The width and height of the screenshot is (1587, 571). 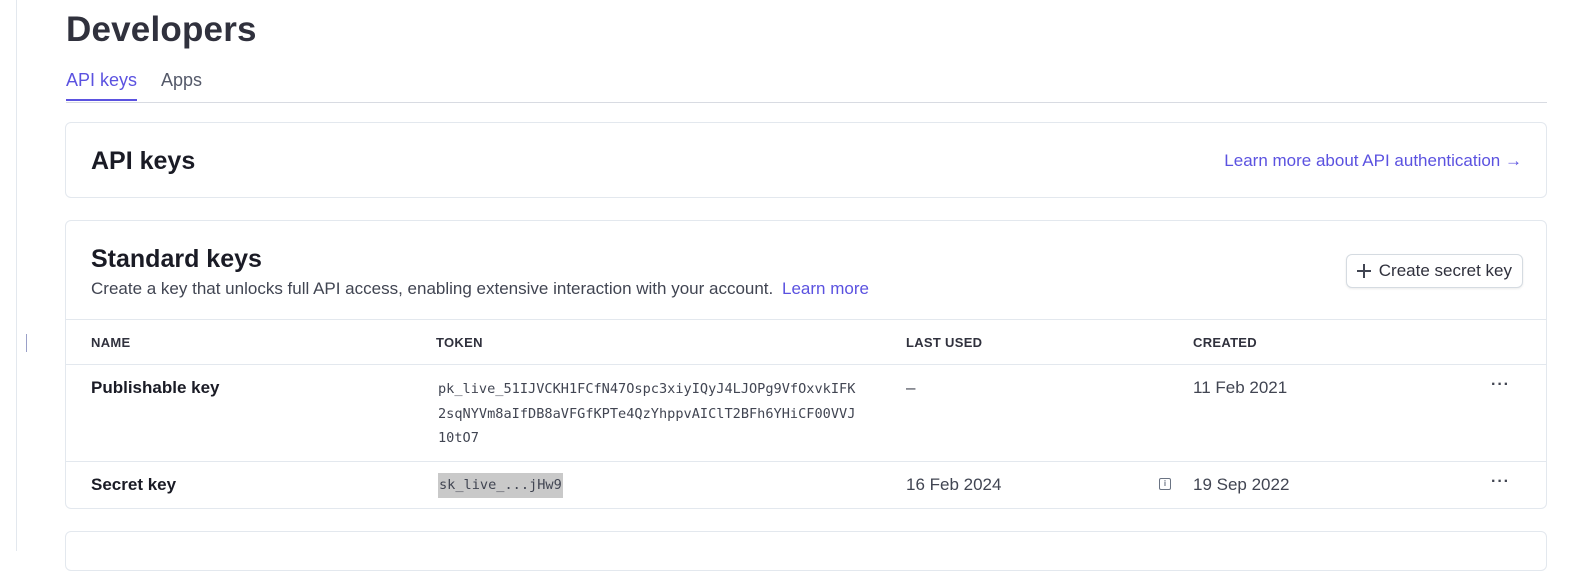 I want to click on info-icon: i, so click(x=1165, y=484).